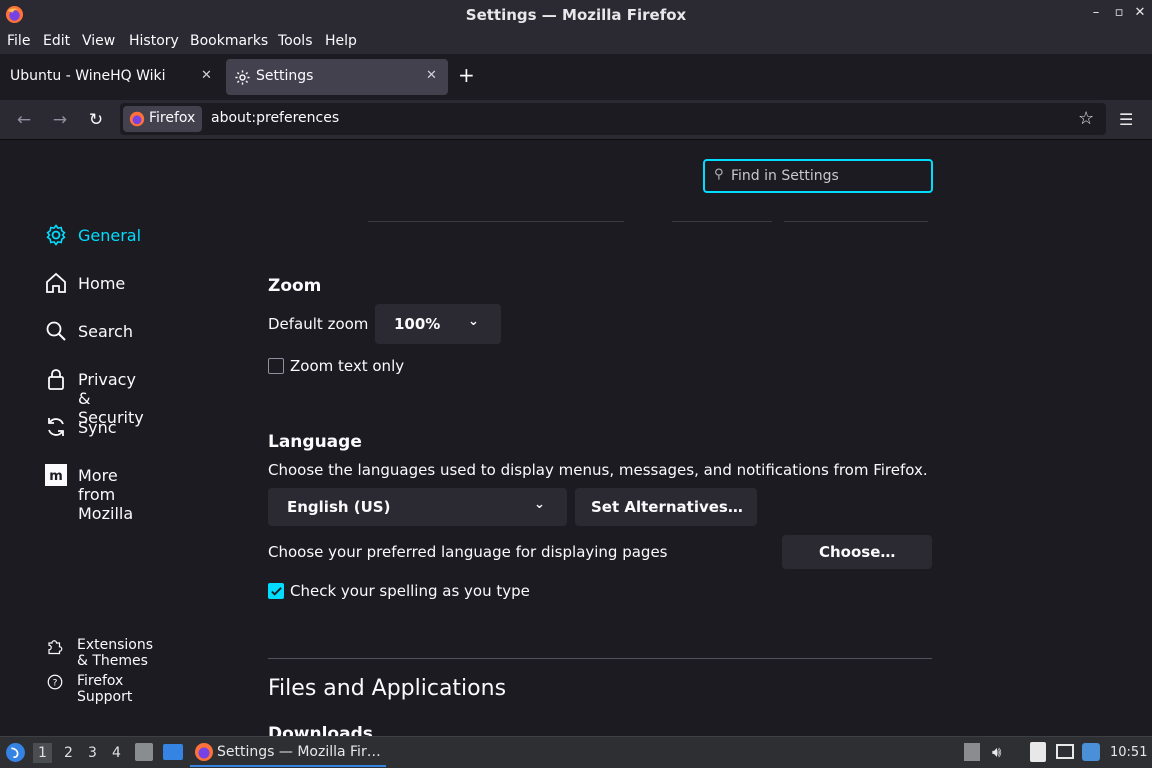 Image resolution: width=1152 pixels, height=768 pixels. Describe the element at coordinates (56, 331) in the screenshot. I see `search-icon` at that location.